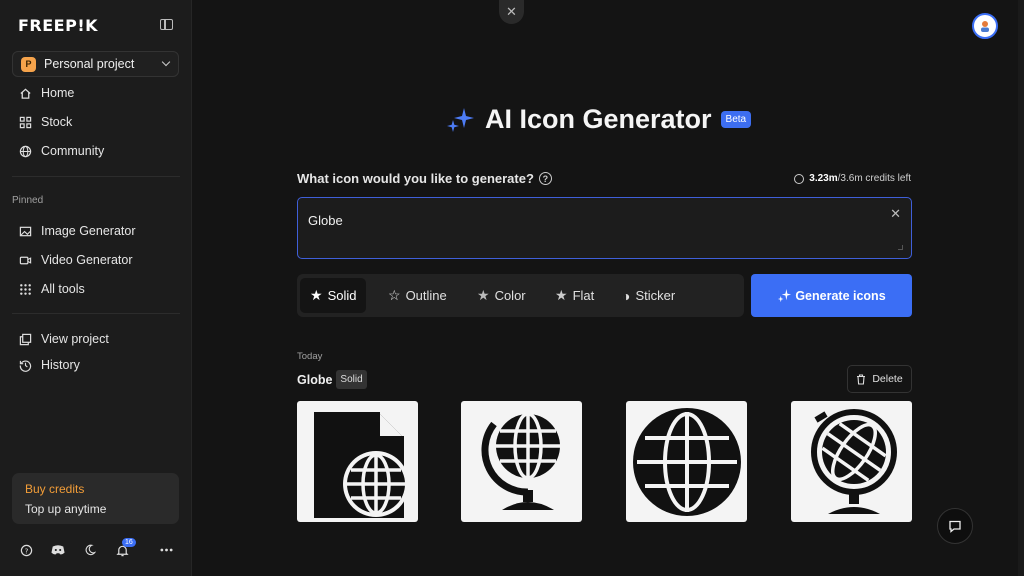 Image resolution: width=1024 pixels, height=576 pixels. What do you see at coordinates (655, 295) in the screenshot?
I see `style-label: Sticker` at bounding box center [655, 295].